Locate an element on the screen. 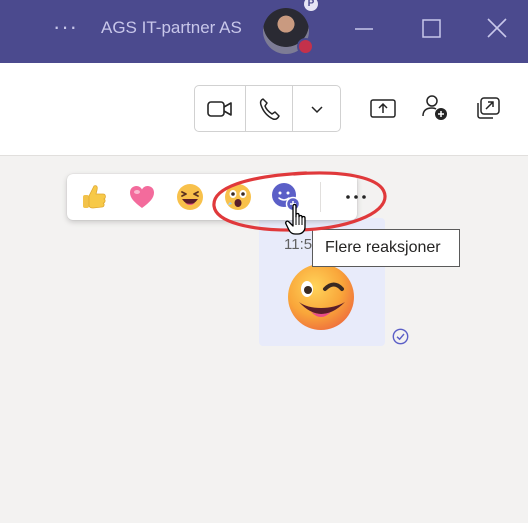 This screenshot has width=528, height=523. avatar-badge: P is located at coordinates (311, 5).